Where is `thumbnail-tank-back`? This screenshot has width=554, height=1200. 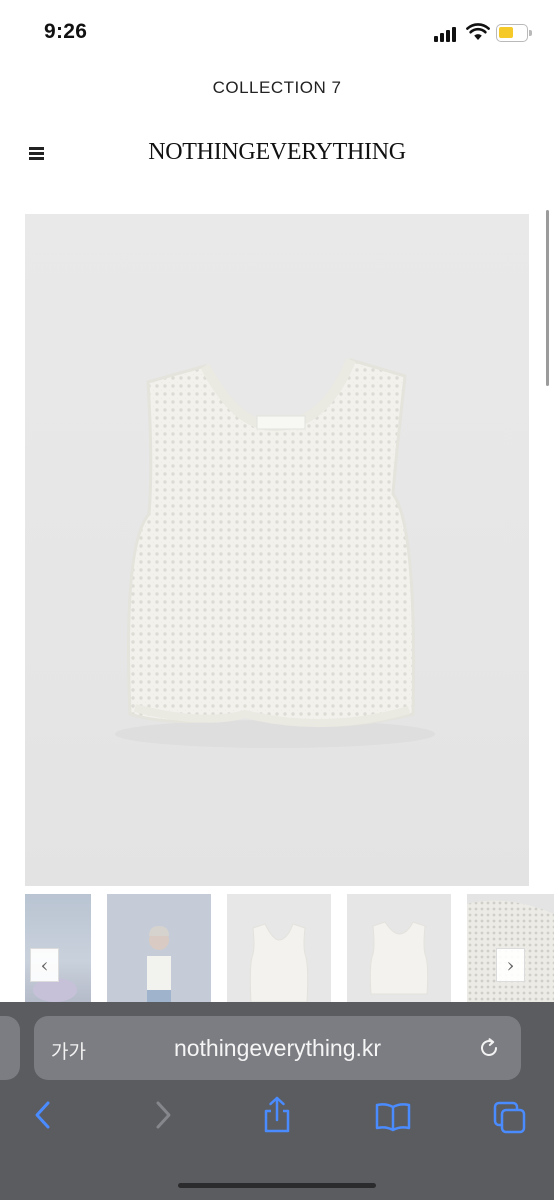 thumbnail-tank-back is located at coordinates (399, 950).